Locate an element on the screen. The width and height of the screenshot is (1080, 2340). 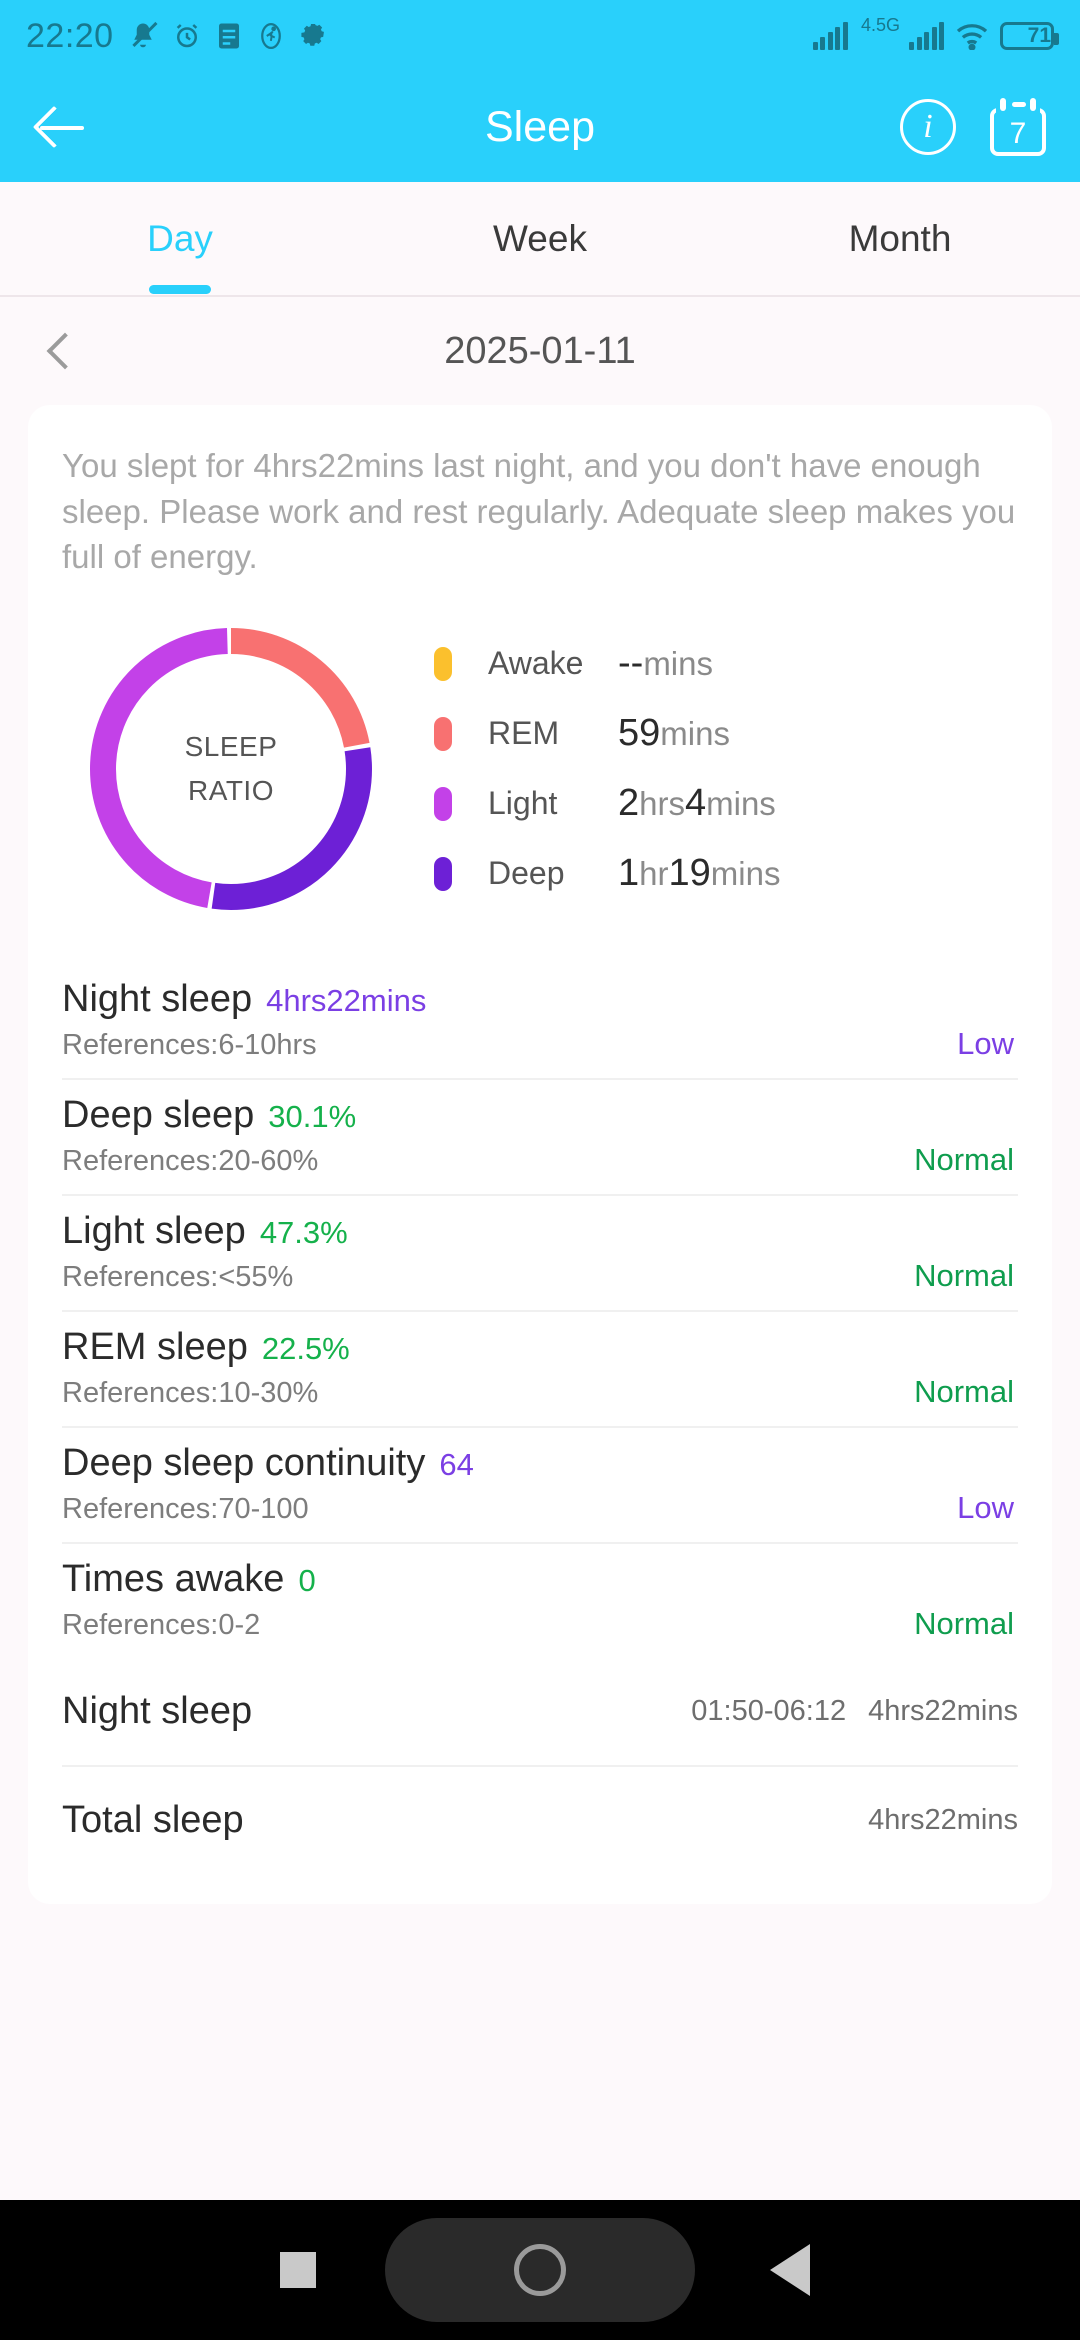
metric-row: REM sleep 22.5% References:10-30% Normal is located at coordinates (540, 1370).